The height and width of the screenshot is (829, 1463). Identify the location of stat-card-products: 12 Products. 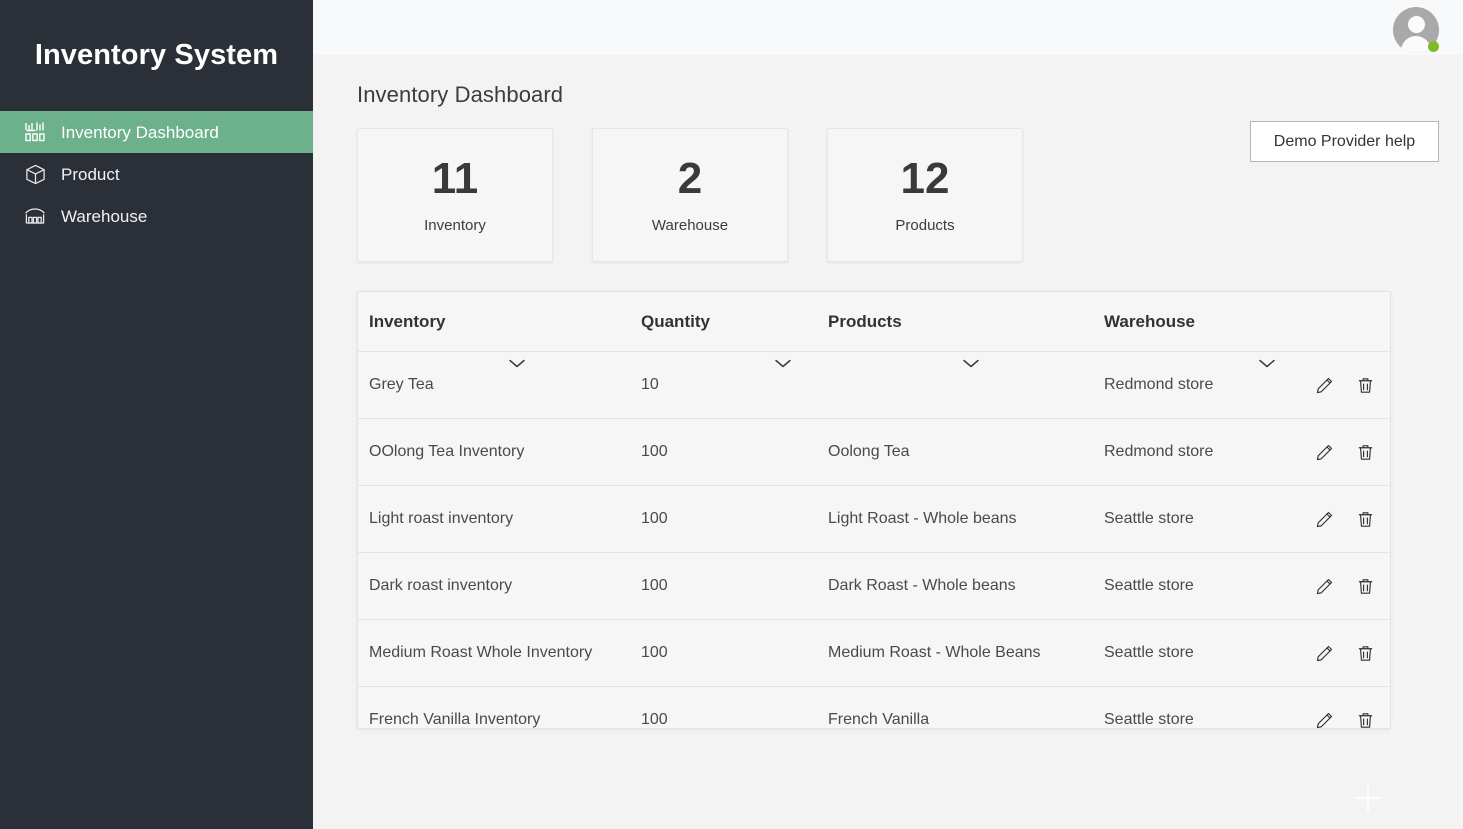
(925, 195).